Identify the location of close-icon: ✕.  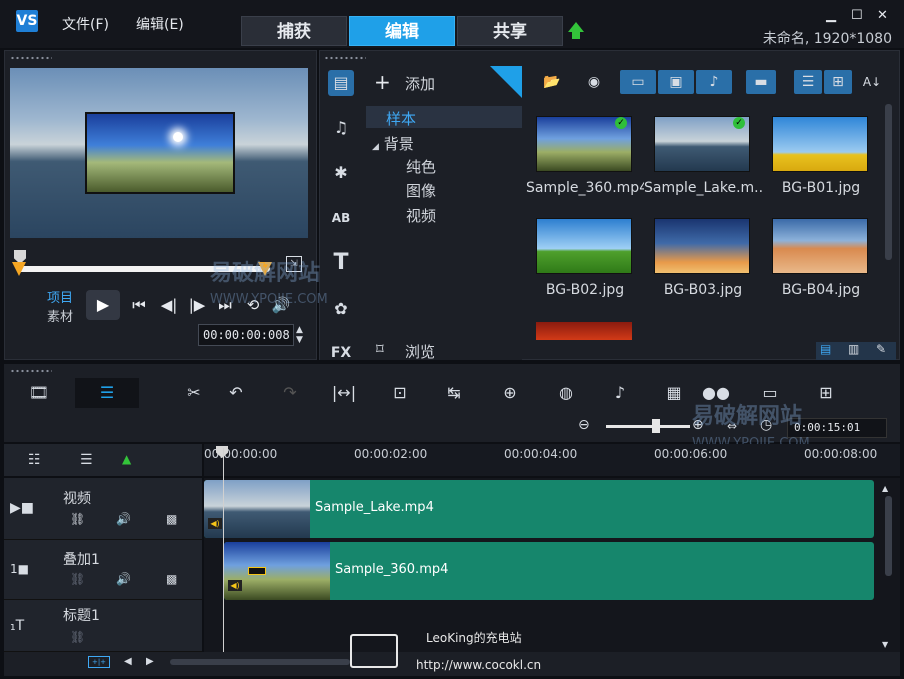
(882, 15).